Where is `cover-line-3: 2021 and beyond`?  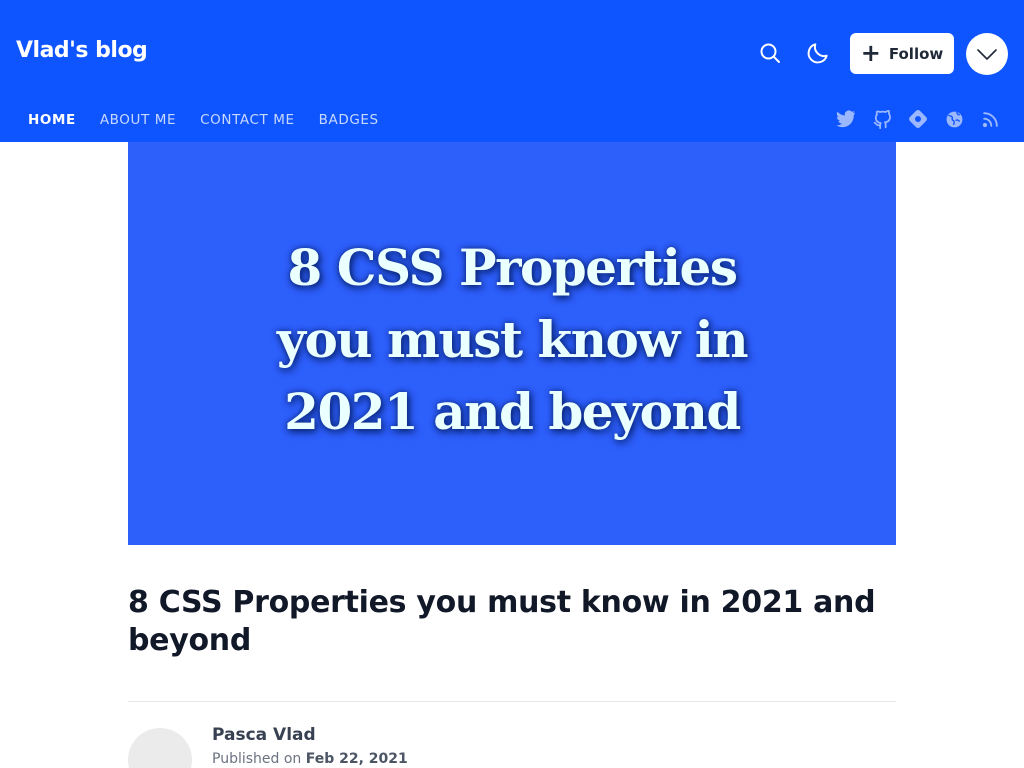 cover-line-3: 2021 and beyond is located at coordinates (512, 411).